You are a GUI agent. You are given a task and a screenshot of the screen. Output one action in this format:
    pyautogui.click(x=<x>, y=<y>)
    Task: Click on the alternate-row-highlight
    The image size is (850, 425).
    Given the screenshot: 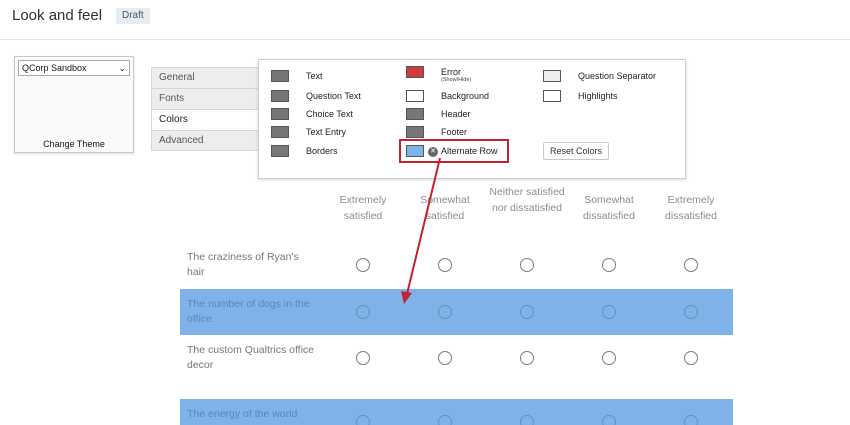 What is the action you would take?
    pyautogui.click(x=454, y=151)
    